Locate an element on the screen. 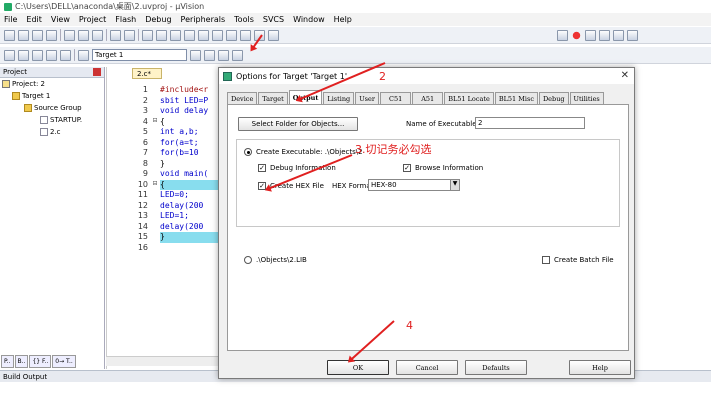 The image size is (711, 420). menu-svcs: SVCS is located at coordinates (273, 19).